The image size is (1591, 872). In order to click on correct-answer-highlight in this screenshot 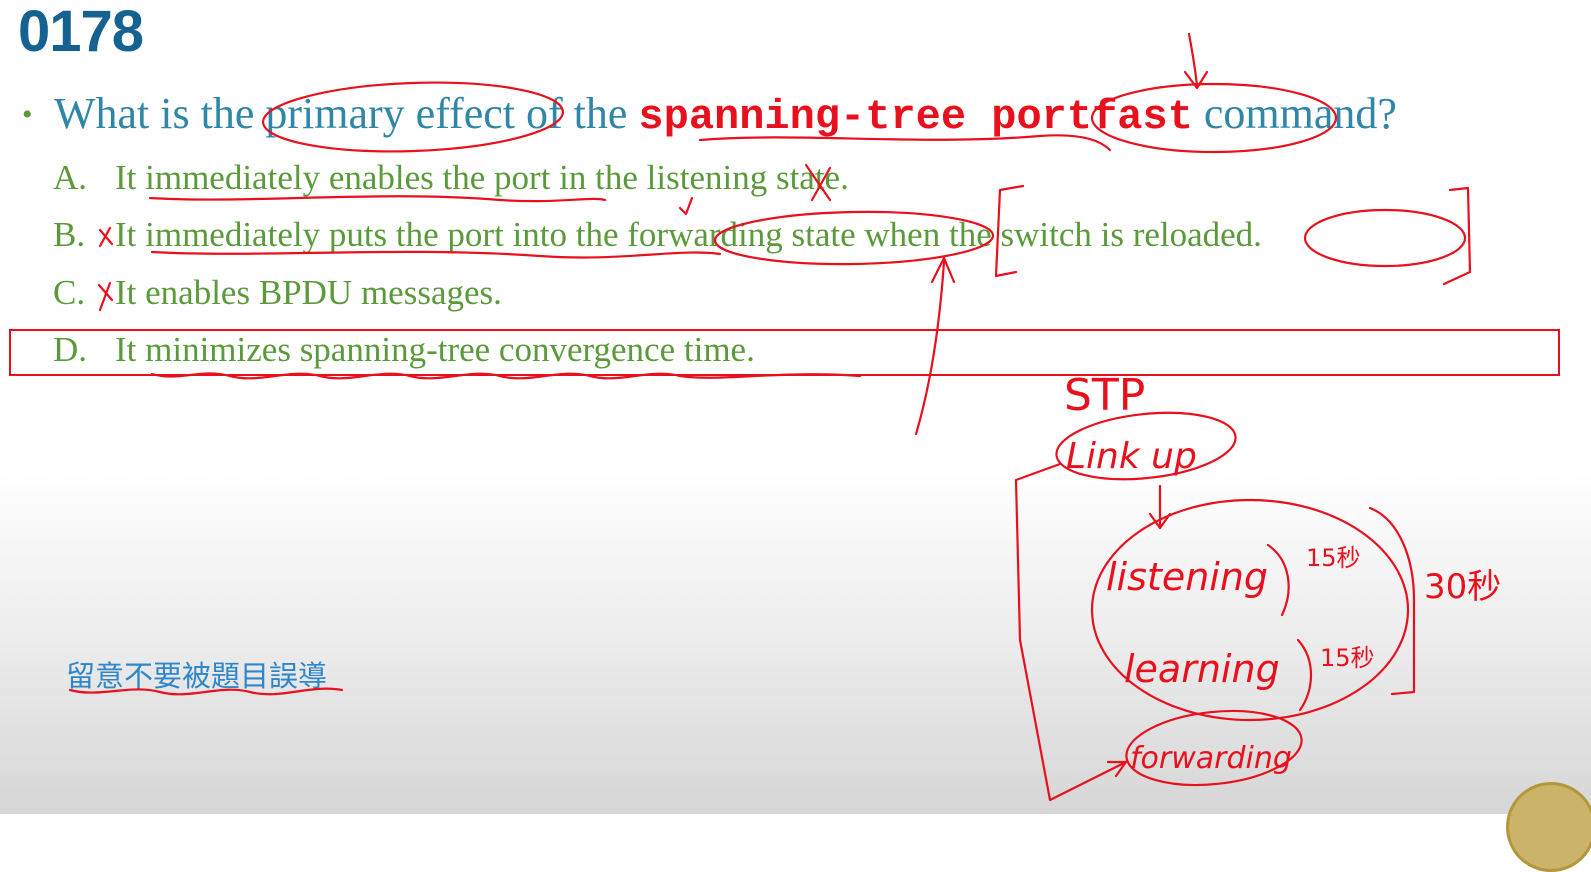, I will do `click(784, 352)`.